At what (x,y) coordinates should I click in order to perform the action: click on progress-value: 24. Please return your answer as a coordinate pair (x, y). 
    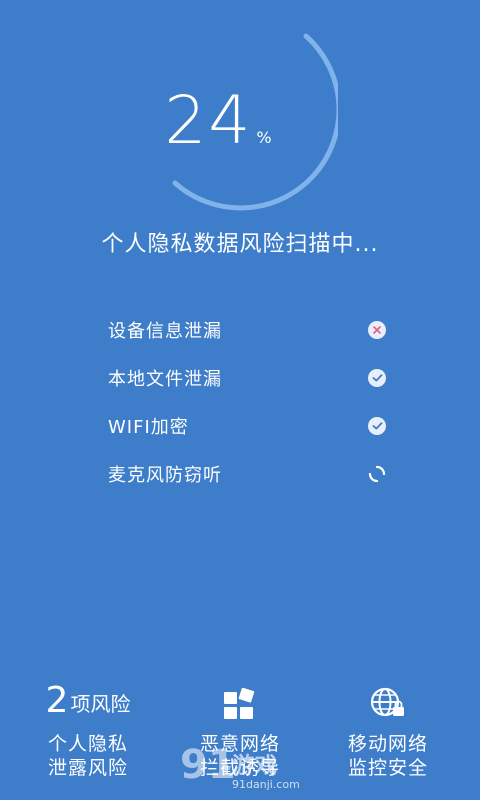
    Looking at the image, I should click on (208, 120).